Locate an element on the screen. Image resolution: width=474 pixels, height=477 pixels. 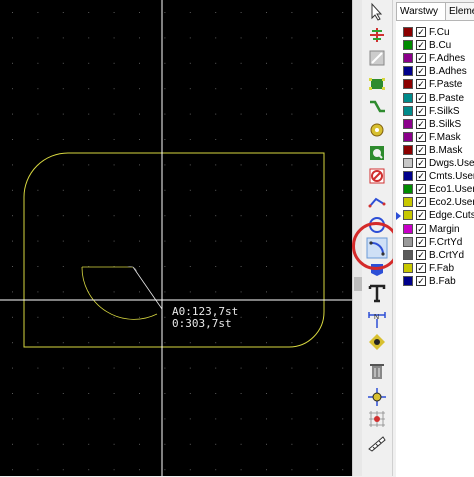
local-ratsnest-icon is located at coordinates (377, 58).